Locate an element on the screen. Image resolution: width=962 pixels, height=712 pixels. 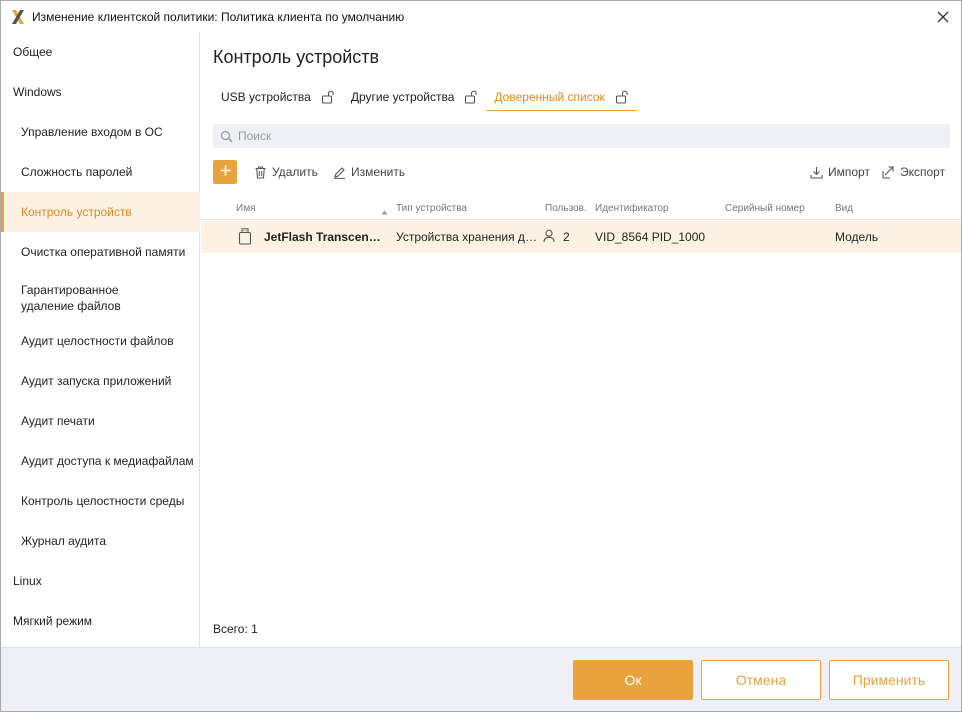
dialog-footer: Ок Отмена Применить is located at coordinates (481, 679).